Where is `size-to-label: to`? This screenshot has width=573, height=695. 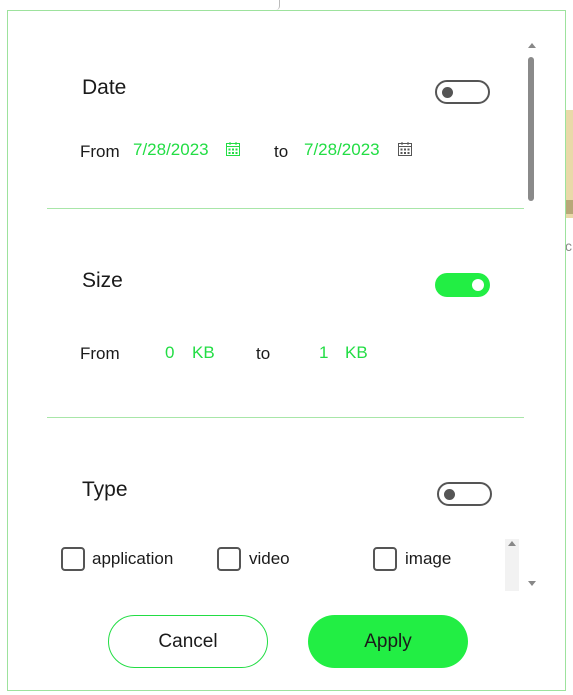 size-to-label: to is located at coordinates (263, 353).